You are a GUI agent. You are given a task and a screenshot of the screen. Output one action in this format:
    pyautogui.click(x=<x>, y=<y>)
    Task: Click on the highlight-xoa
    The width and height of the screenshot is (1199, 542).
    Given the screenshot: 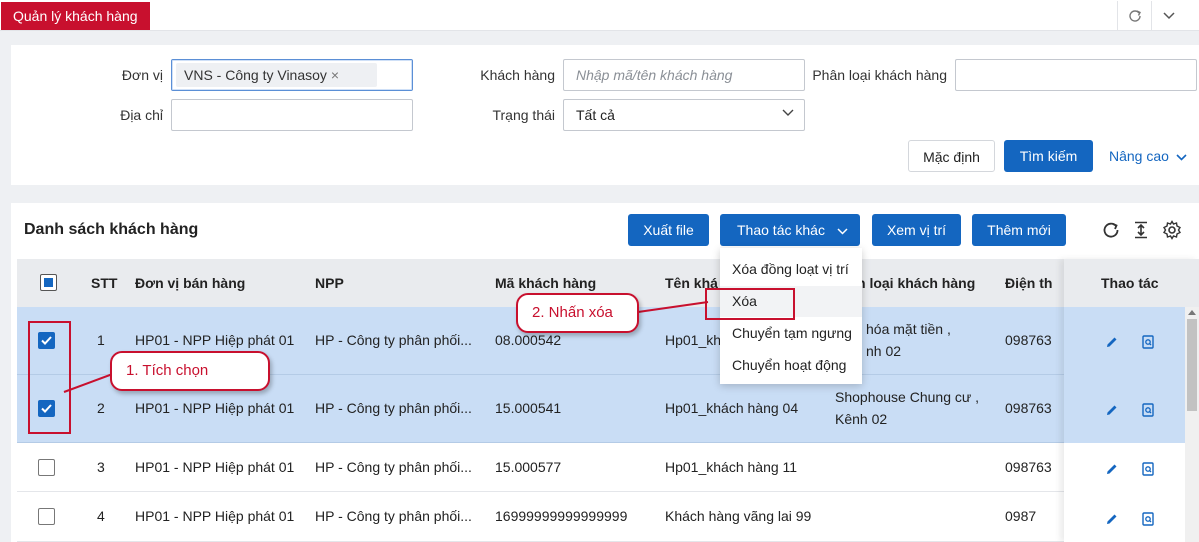 What is the action you would take?
    pyautogui.click(x=750, y=304)
    